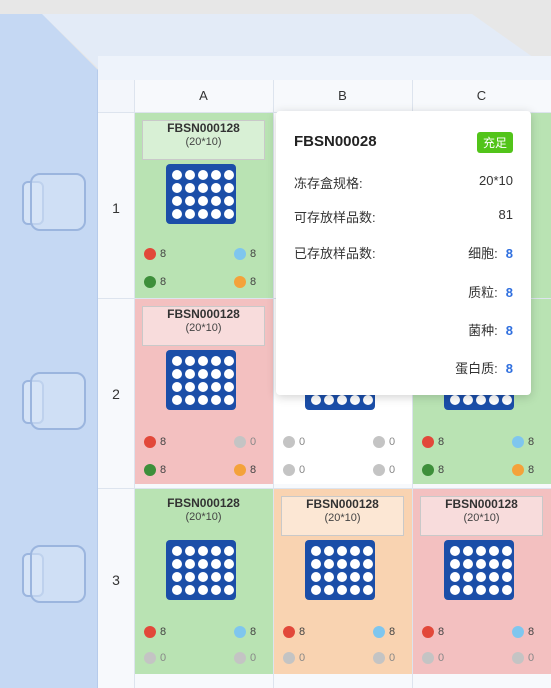 This screenshot has width=551, height=688. What do you see at coordinates (302, 442) in the screenshot?
I see `cell-count-value: 0` at bounding box center [302, 442].